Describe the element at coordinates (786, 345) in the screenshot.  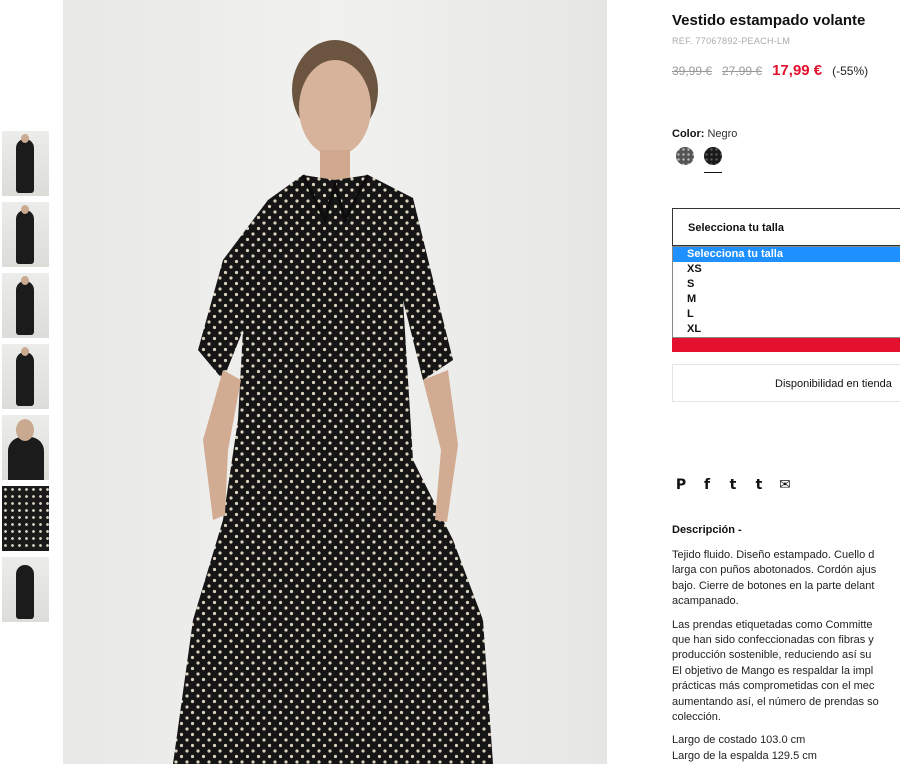
I see `add-to-cart-button` at that location.